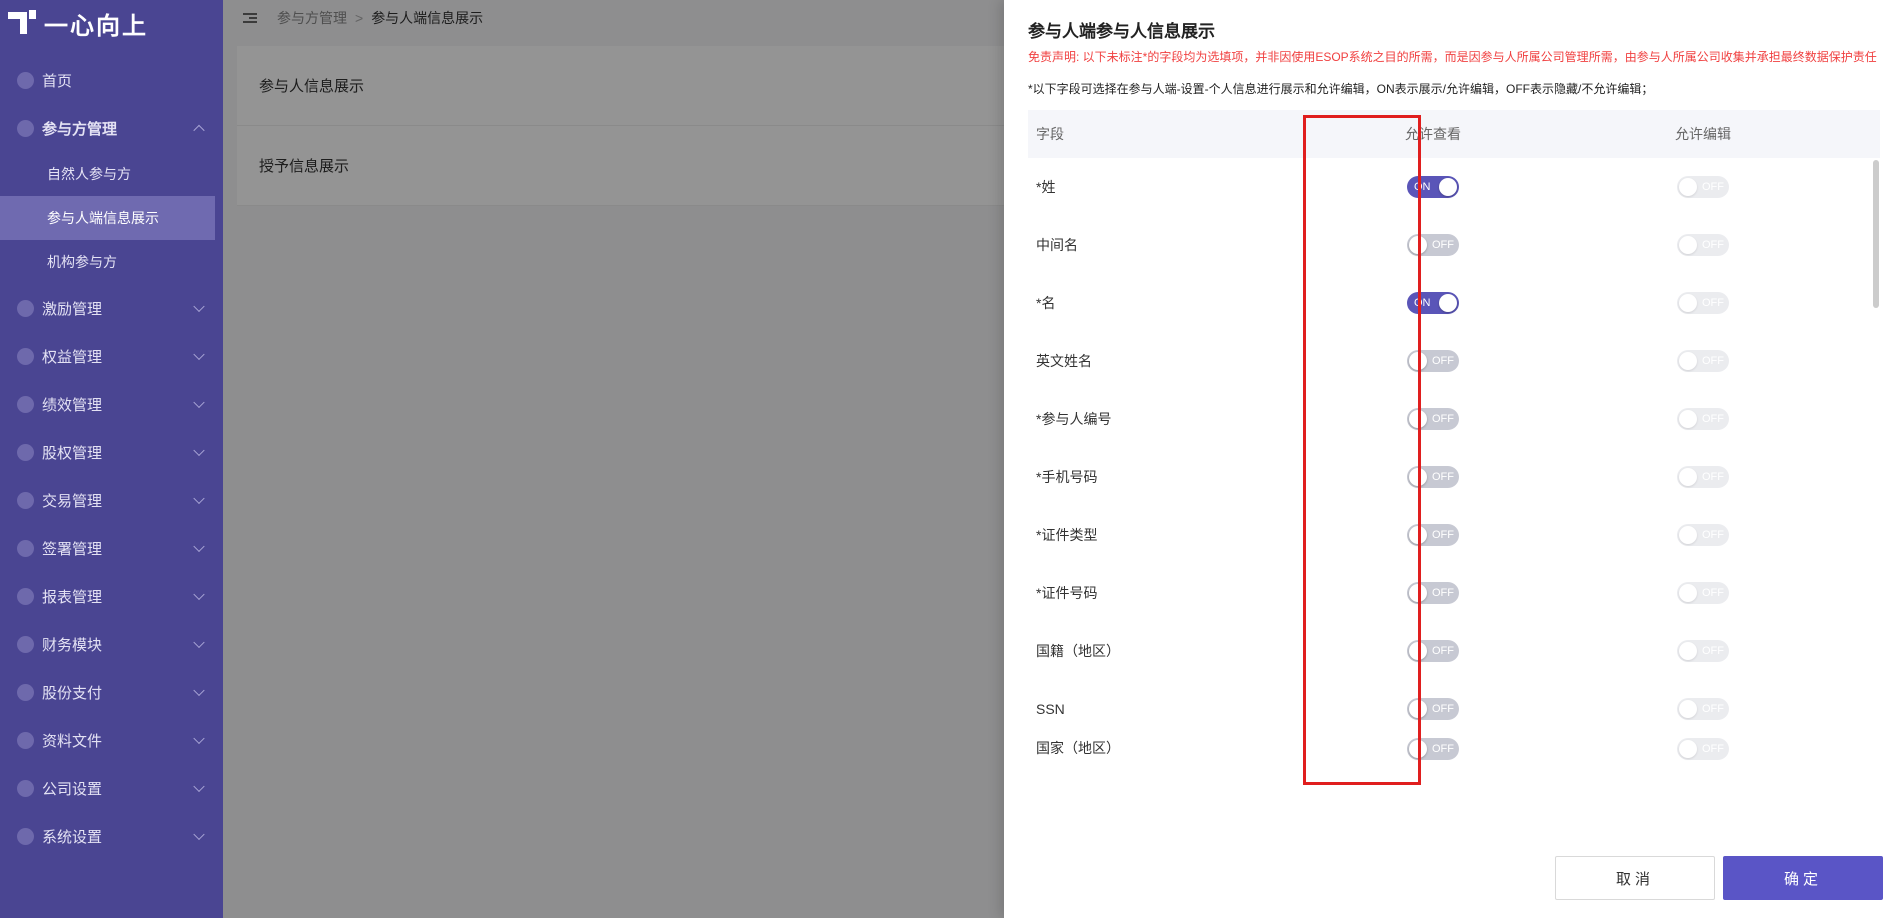 The height and width of the screenshot is (918, 1903). Describe the element at coordinates (111, 80) in the screenshot. I see `sidebar-item-0: 首页` at that location.